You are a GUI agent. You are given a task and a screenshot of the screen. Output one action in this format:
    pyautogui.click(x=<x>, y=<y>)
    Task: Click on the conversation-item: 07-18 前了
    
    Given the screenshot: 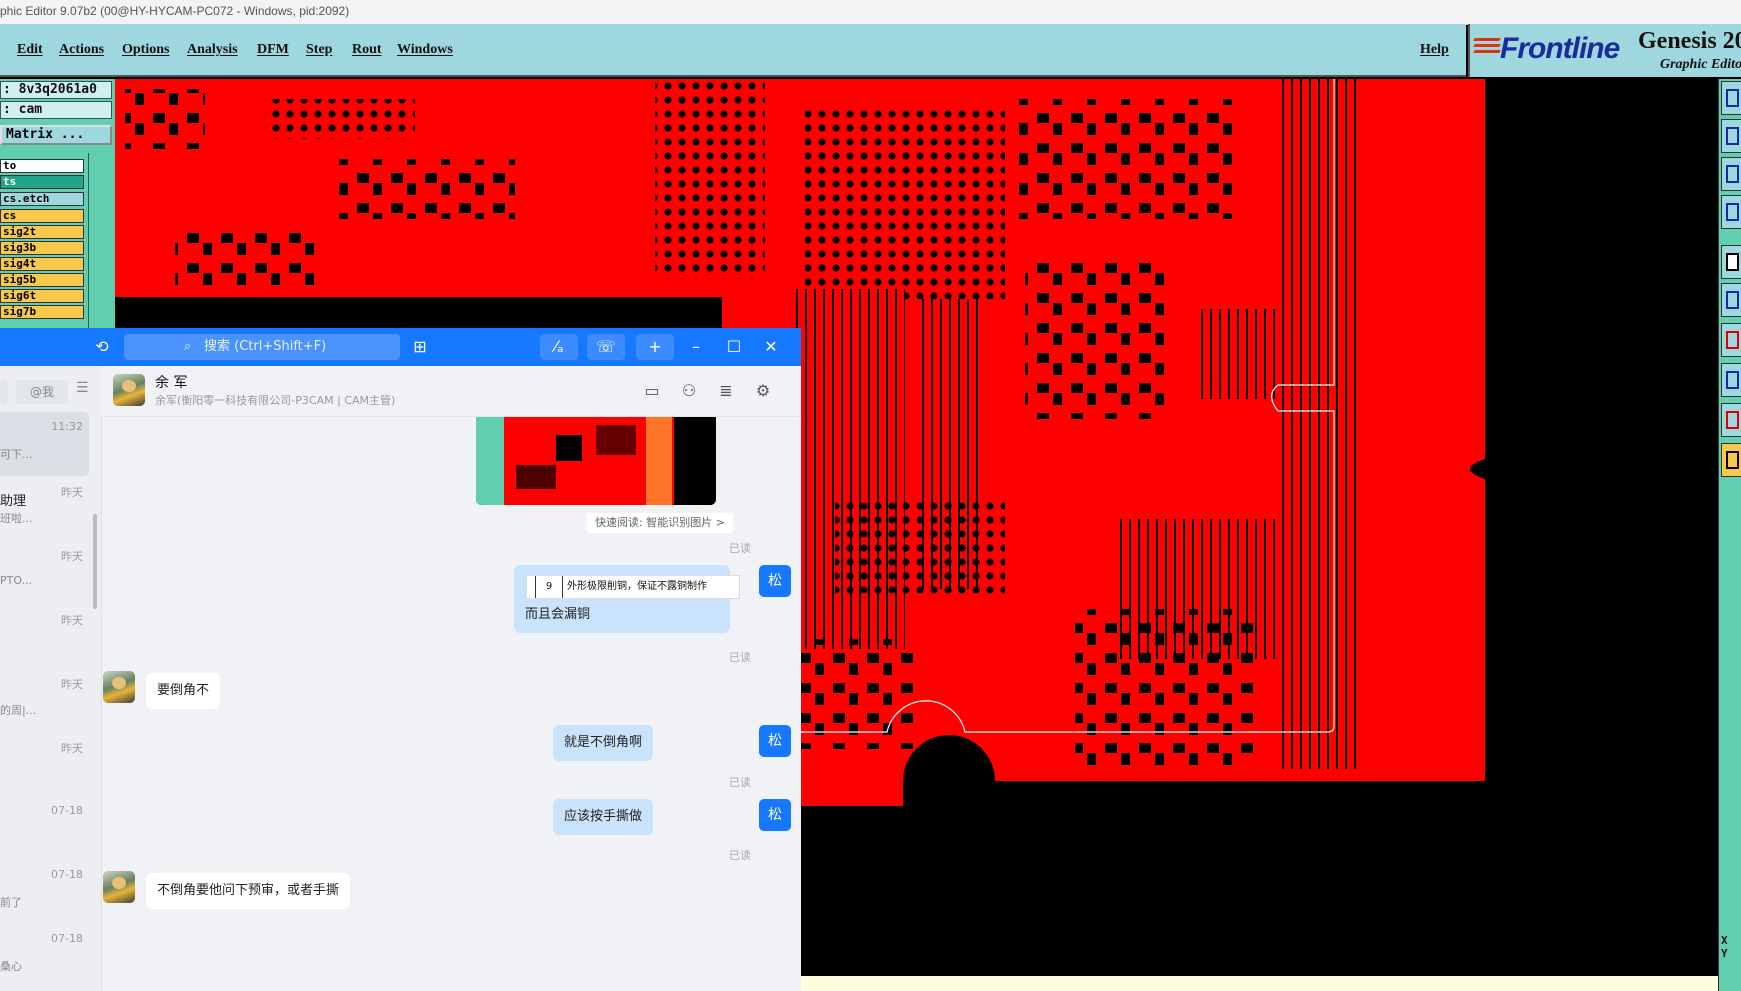 What is the action you would take?
    pyautogui.click(x=44, y=892)
    